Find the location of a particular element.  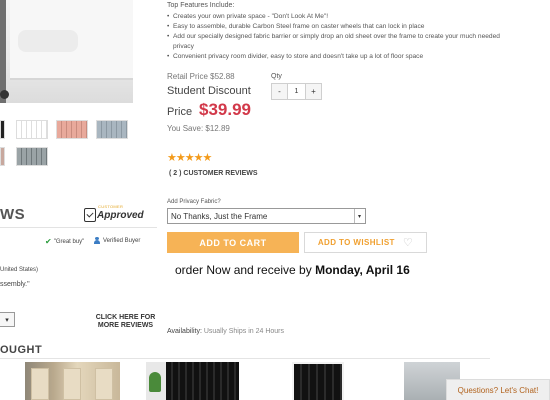

thumbnail-tan is located at coordinates (2, 156).